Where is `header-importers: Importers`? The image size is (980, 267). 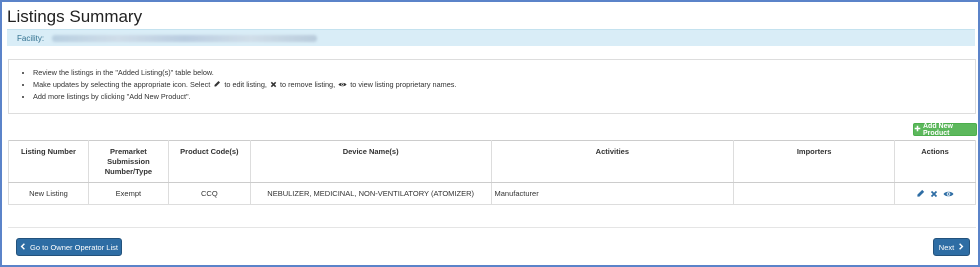
header-importers: Importers is located at coordinates (814, 161).